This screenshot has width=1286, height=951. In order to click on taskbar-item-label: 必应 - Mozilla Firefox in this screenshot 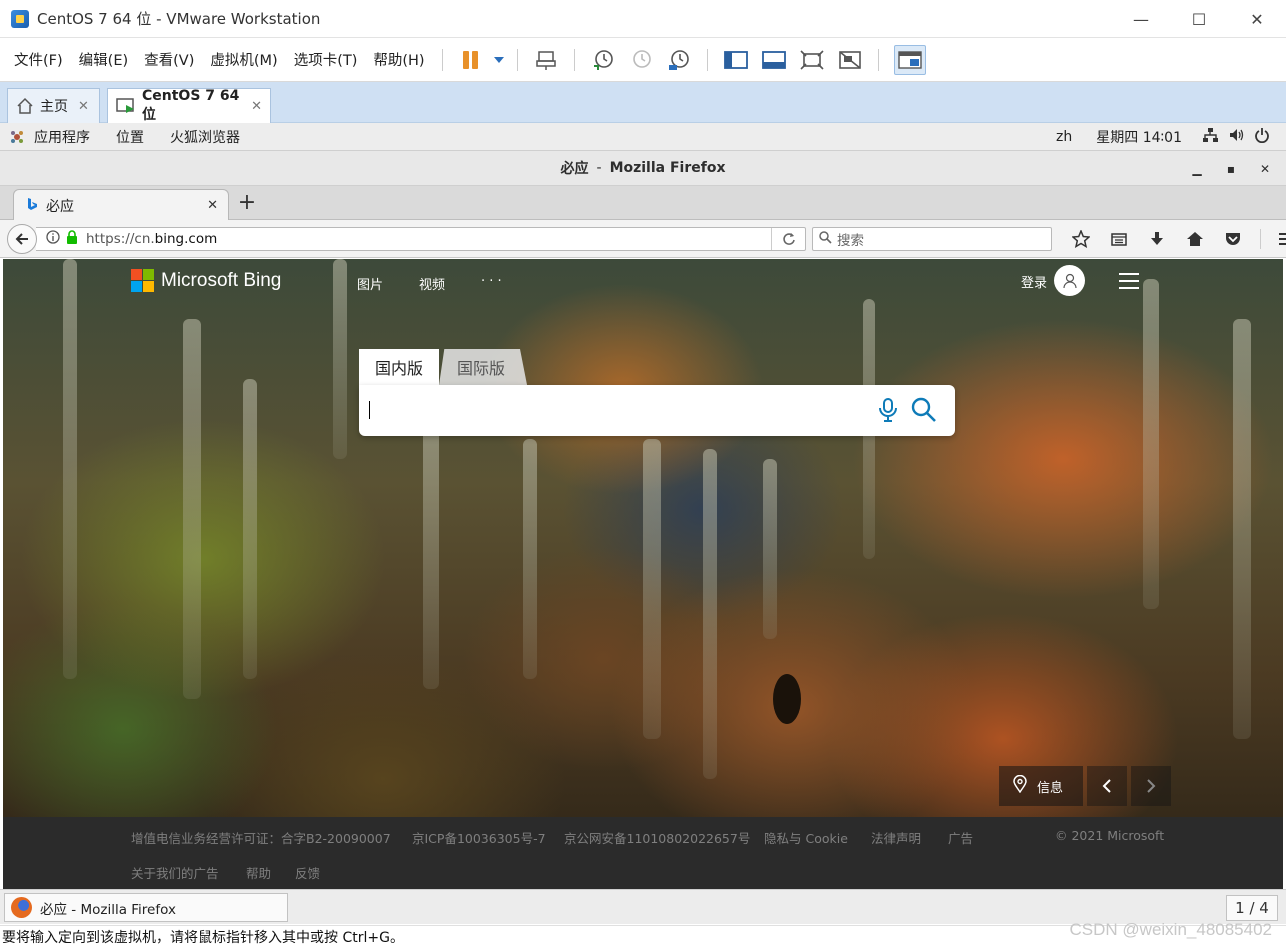, I will do `click(108, 909)`.